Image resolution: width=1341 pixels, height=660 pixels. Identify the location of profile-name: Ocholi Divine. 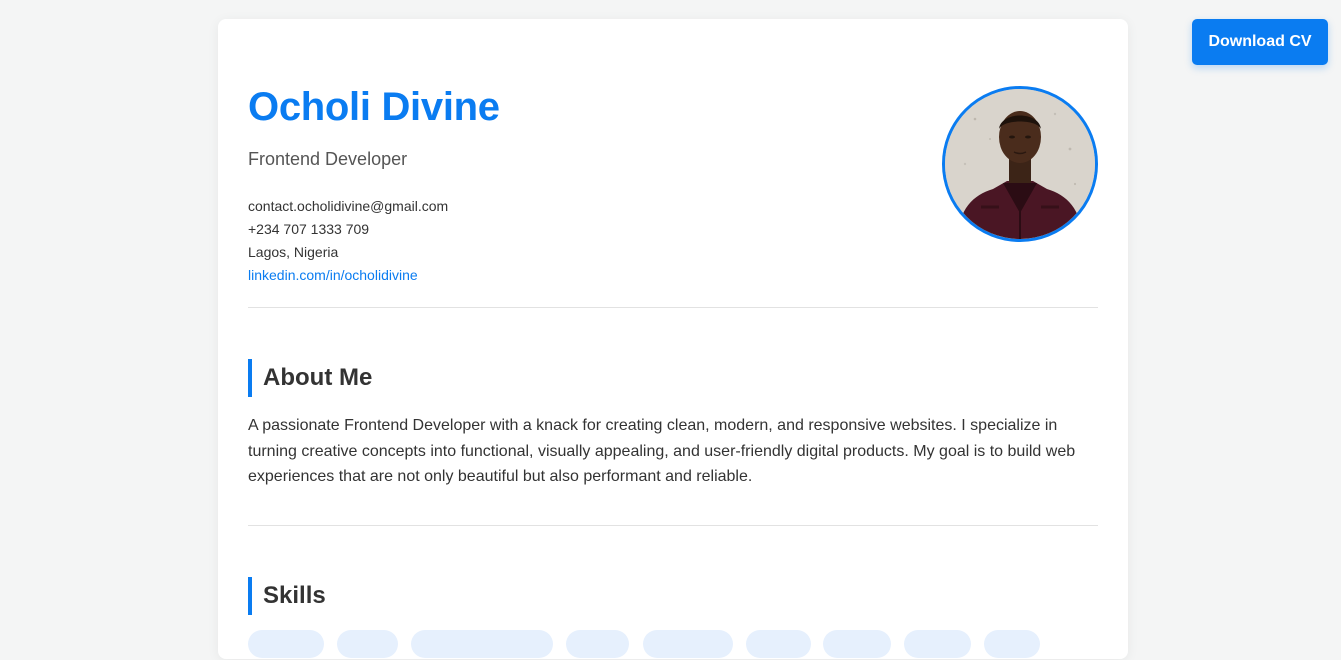
(374, 107).